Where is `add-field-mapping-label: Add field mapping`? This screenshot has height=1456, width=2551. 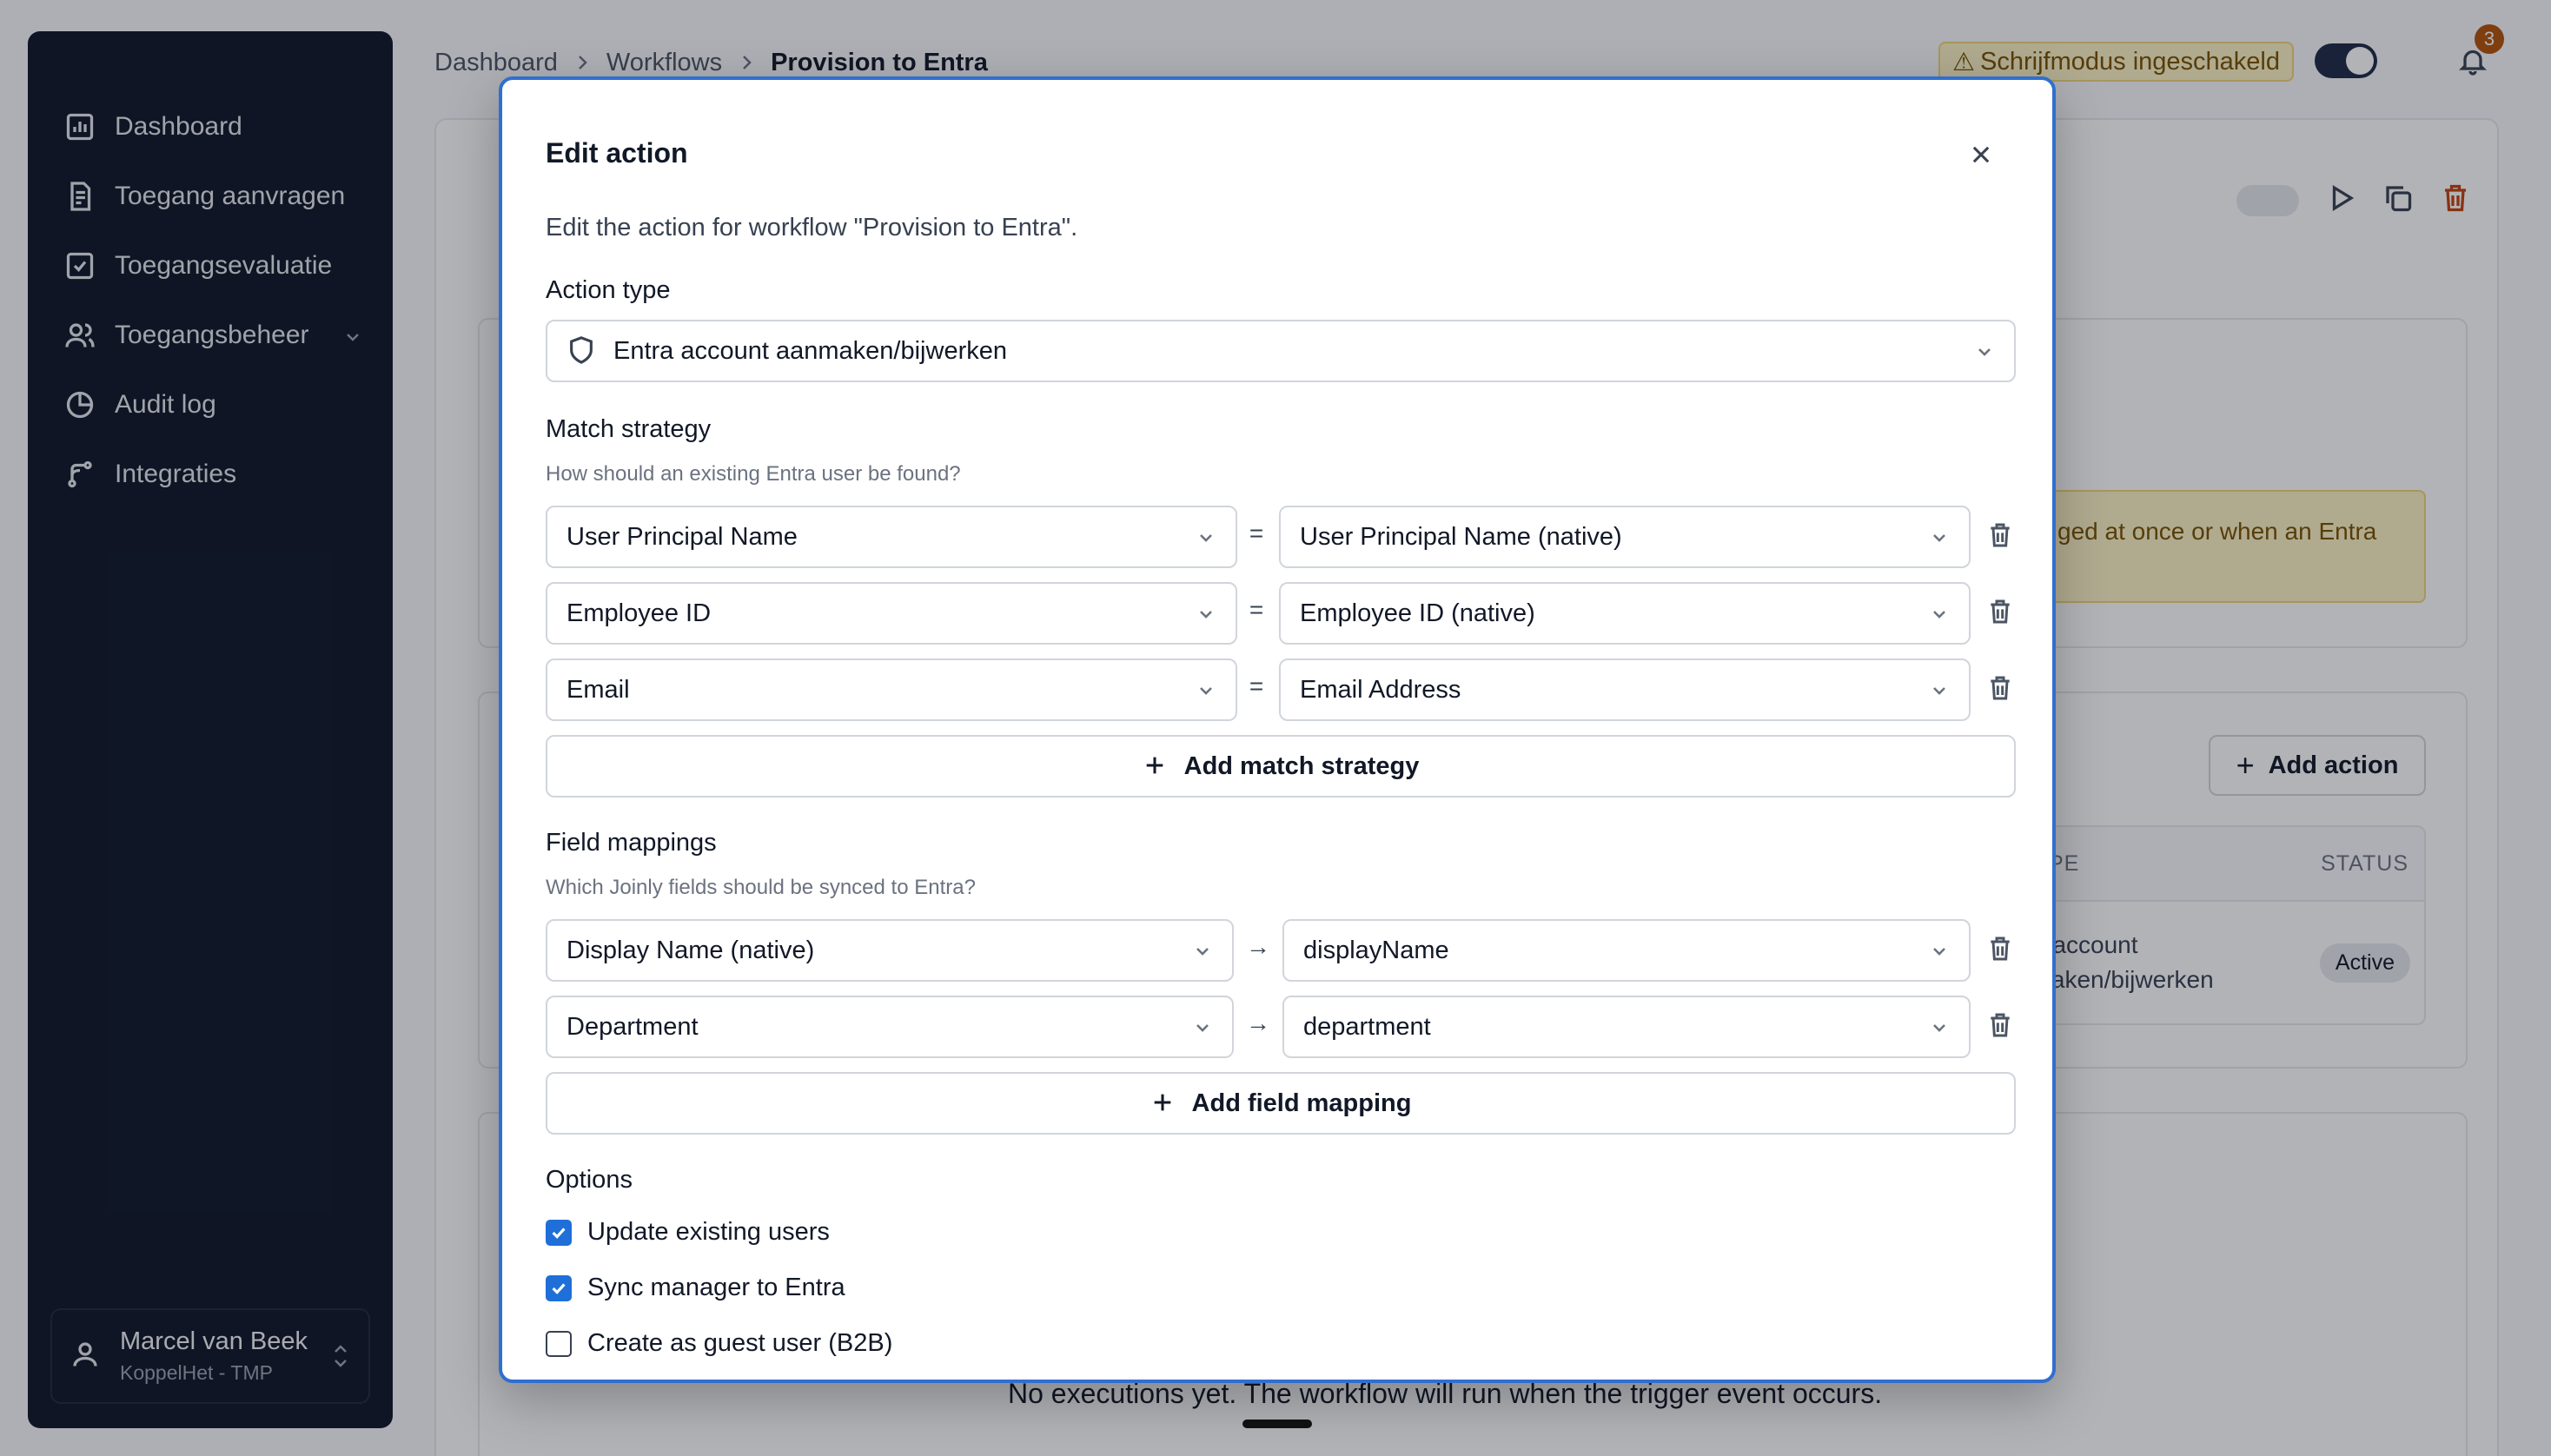
add-field-mapping-label: Add field mapping is located at coordinates (1301, 1103).